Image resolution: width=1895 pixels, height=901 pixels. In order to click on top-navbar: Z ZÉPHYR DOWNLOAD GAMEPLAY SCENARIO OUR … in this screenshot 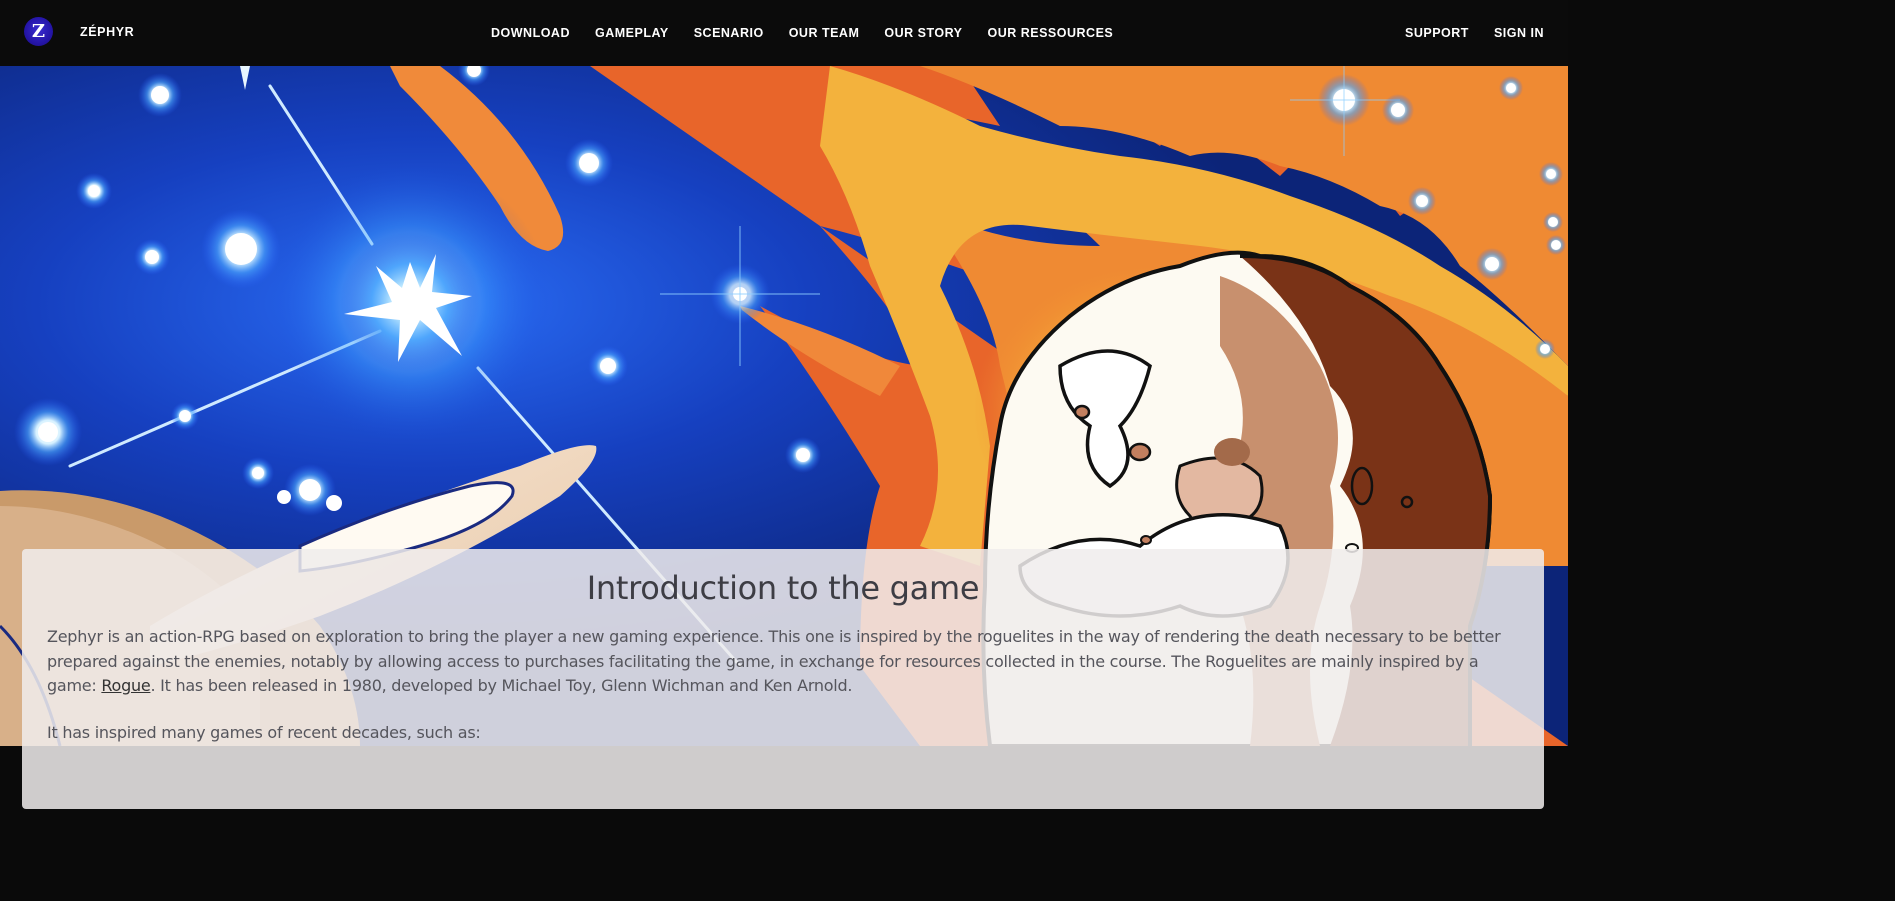, I will do `click(784, 33)`.